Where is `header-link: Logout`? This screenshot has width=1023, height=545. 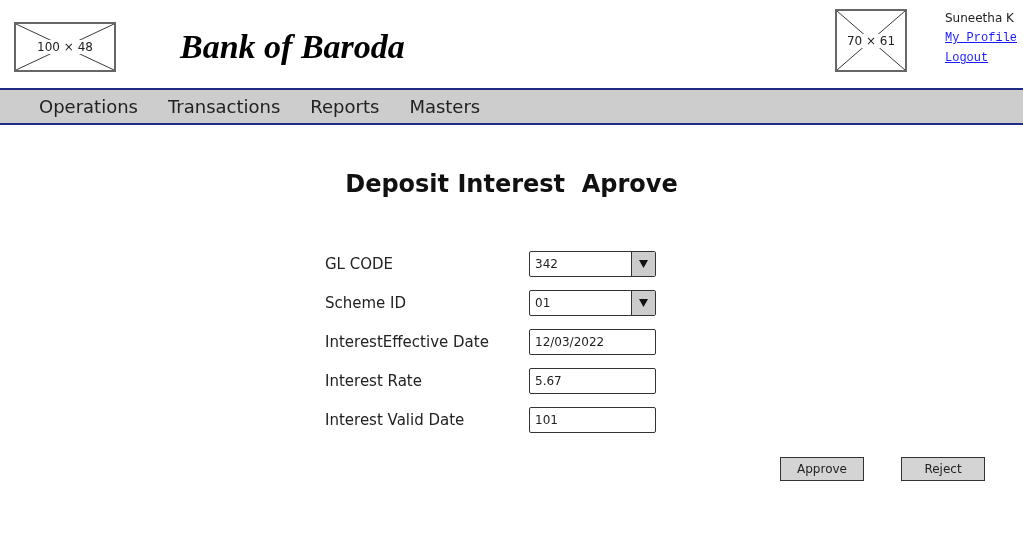 header-link: Logout is located at coordinates (967, 58).